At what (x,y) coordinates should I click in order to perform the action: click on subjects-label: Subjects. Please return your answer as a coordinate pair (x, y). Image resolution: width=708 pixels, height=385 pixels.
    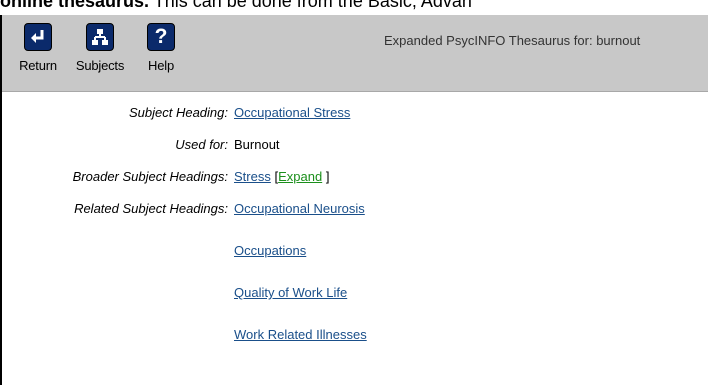
    Looking at the image, I should click on (100, 65).